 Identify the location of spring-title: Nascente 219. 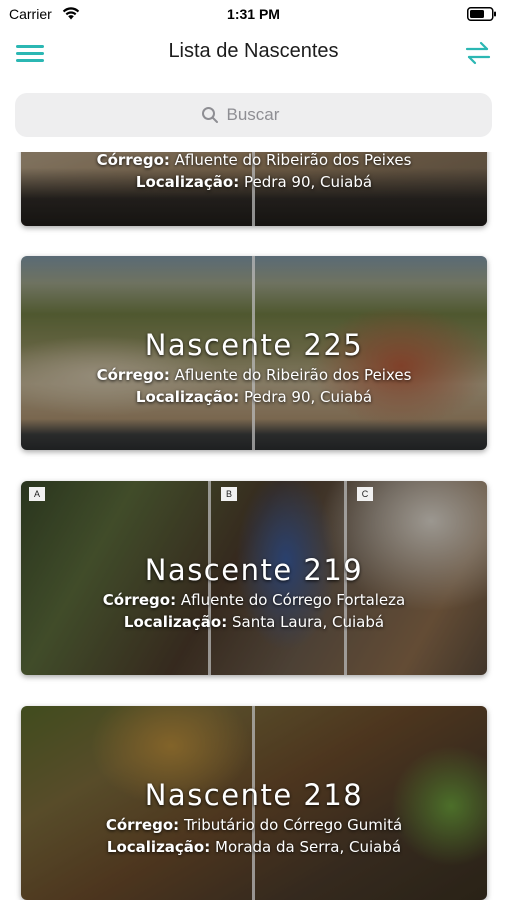
(254, 570).